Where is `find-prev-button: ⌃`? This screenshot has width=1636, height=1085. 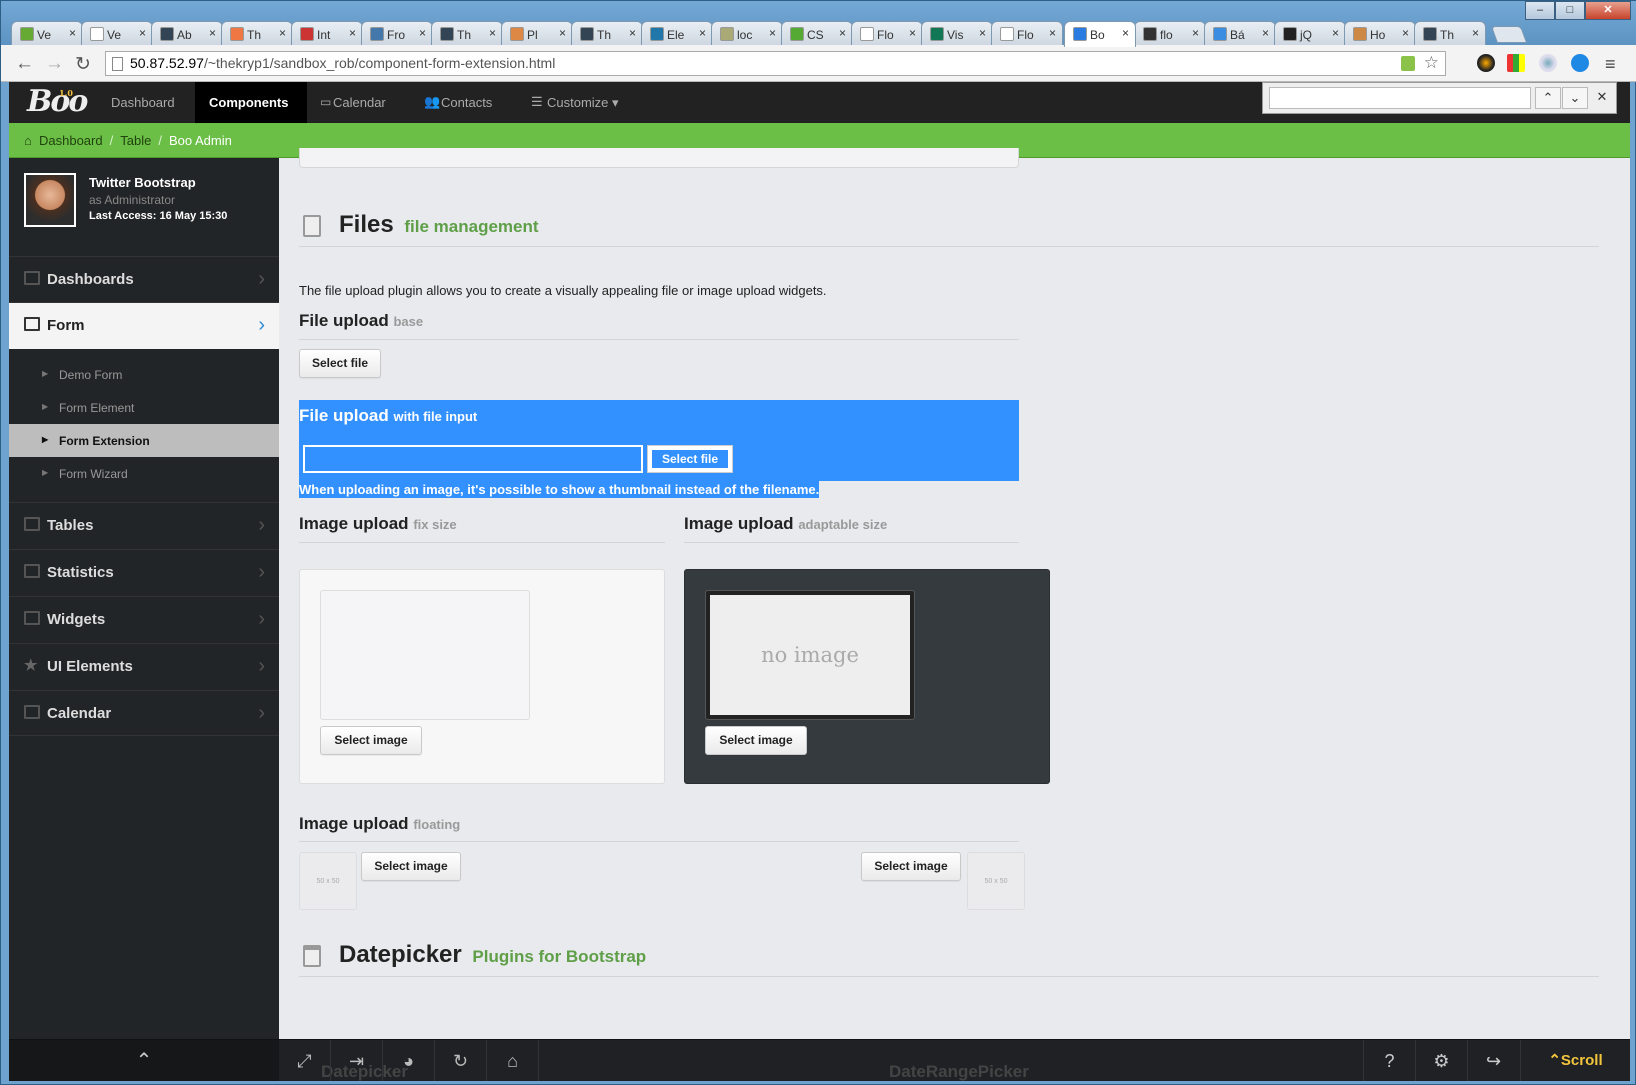 find-prev-button: ⌃ is located at coordinates (1548, 98).